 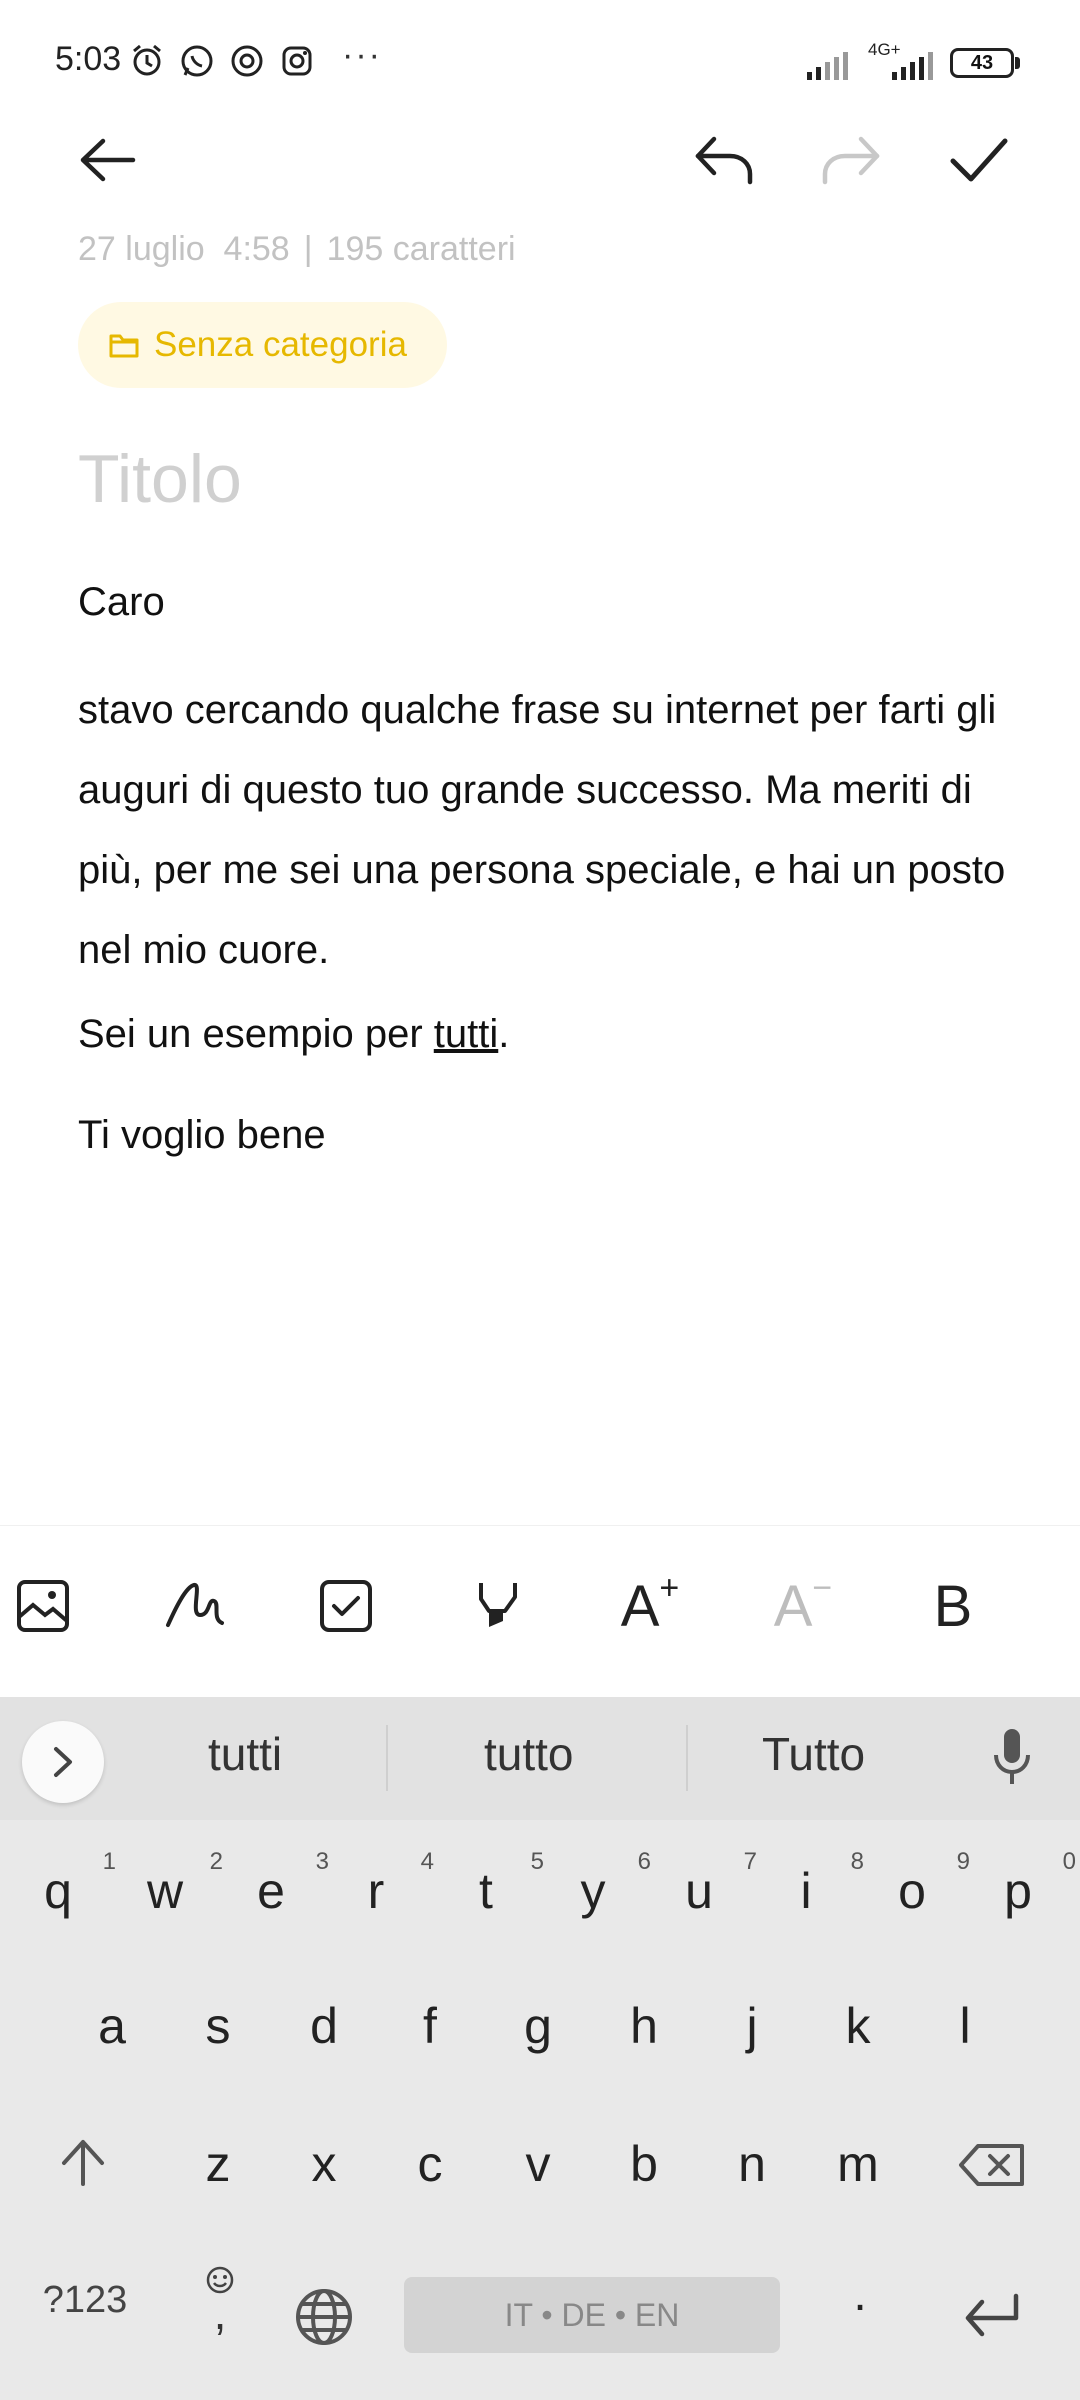 What do you see at coordinates (813, 1754) in the screenshot?
I see `suggestion-item: Tutto` at bounding box center [813, 1754].